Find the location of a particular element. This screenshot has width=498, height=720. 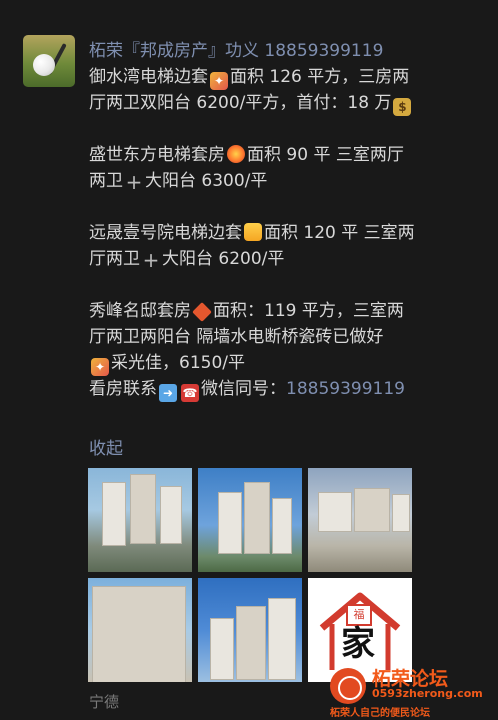

listing-line: 厅两卫 + 大阳台 6200/平 is located at coordinates (285, 259).